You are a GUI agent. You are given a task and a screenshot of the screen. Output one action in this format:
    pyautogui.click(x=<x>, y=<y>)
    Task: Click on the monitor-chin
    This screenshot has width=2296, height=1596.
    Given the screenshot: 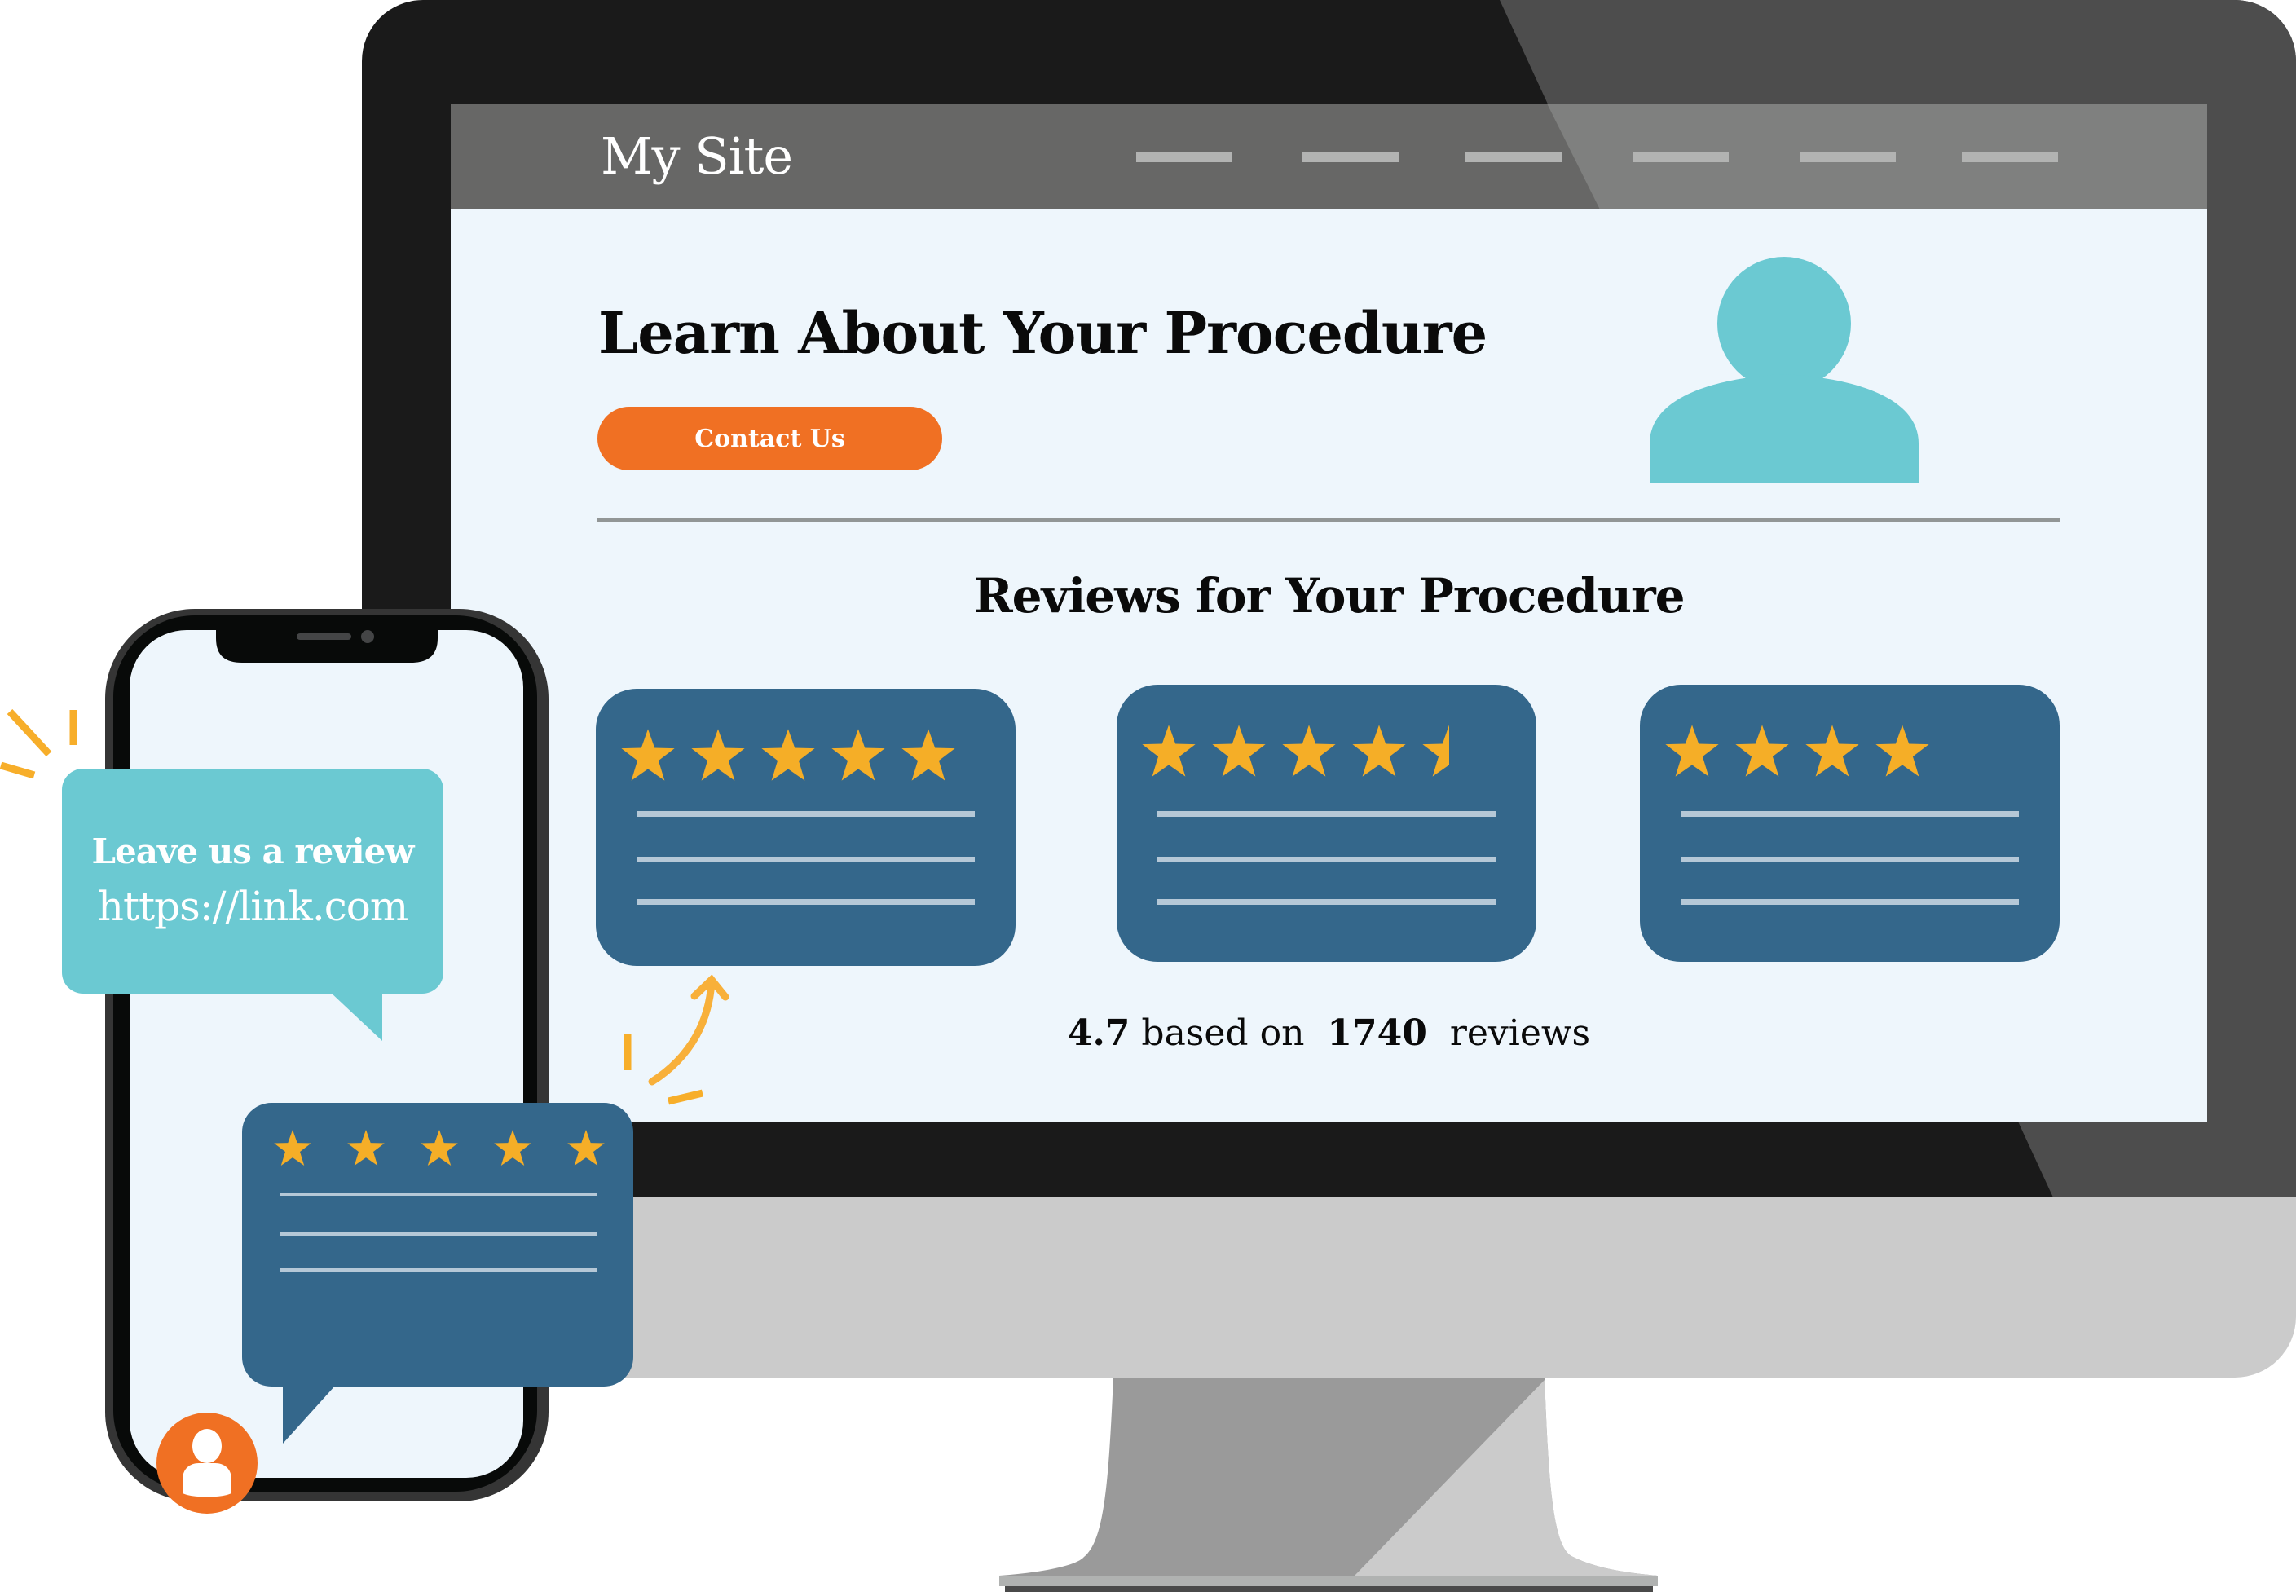 What is the action you would take?
    pyautogui.click(x=1329, y=1287)
    